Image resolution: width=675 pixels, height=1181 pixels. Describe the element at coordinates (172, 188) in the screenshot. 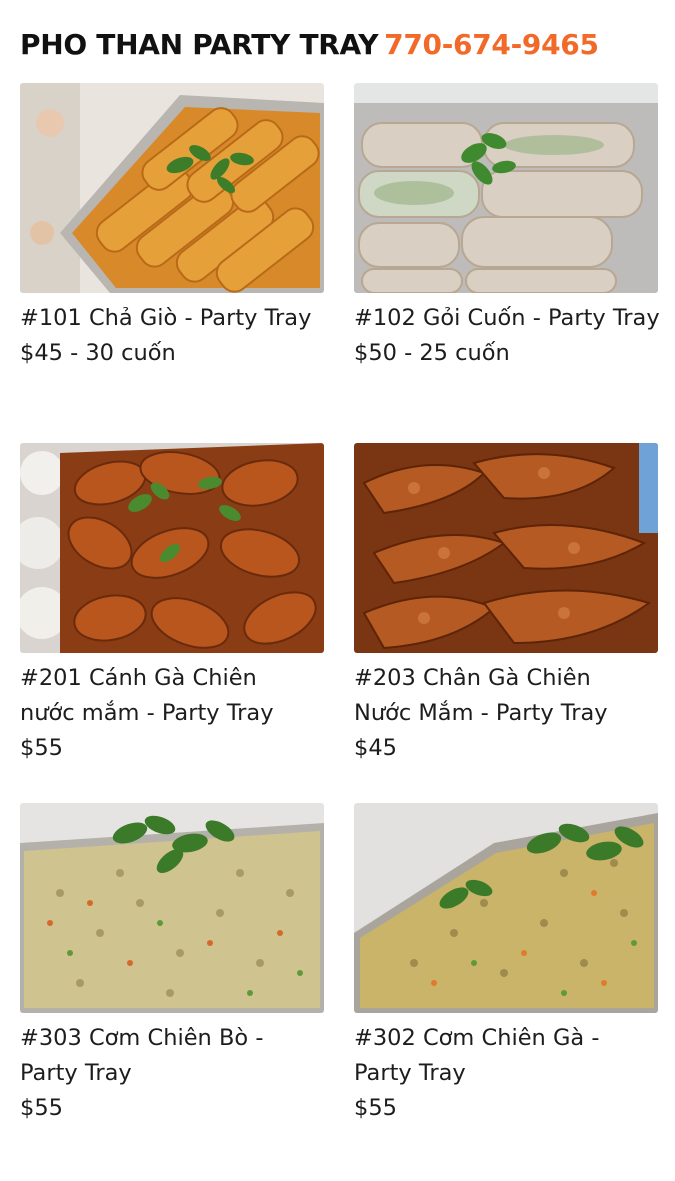

I see `egg-rolls-tray-photo` at that location.